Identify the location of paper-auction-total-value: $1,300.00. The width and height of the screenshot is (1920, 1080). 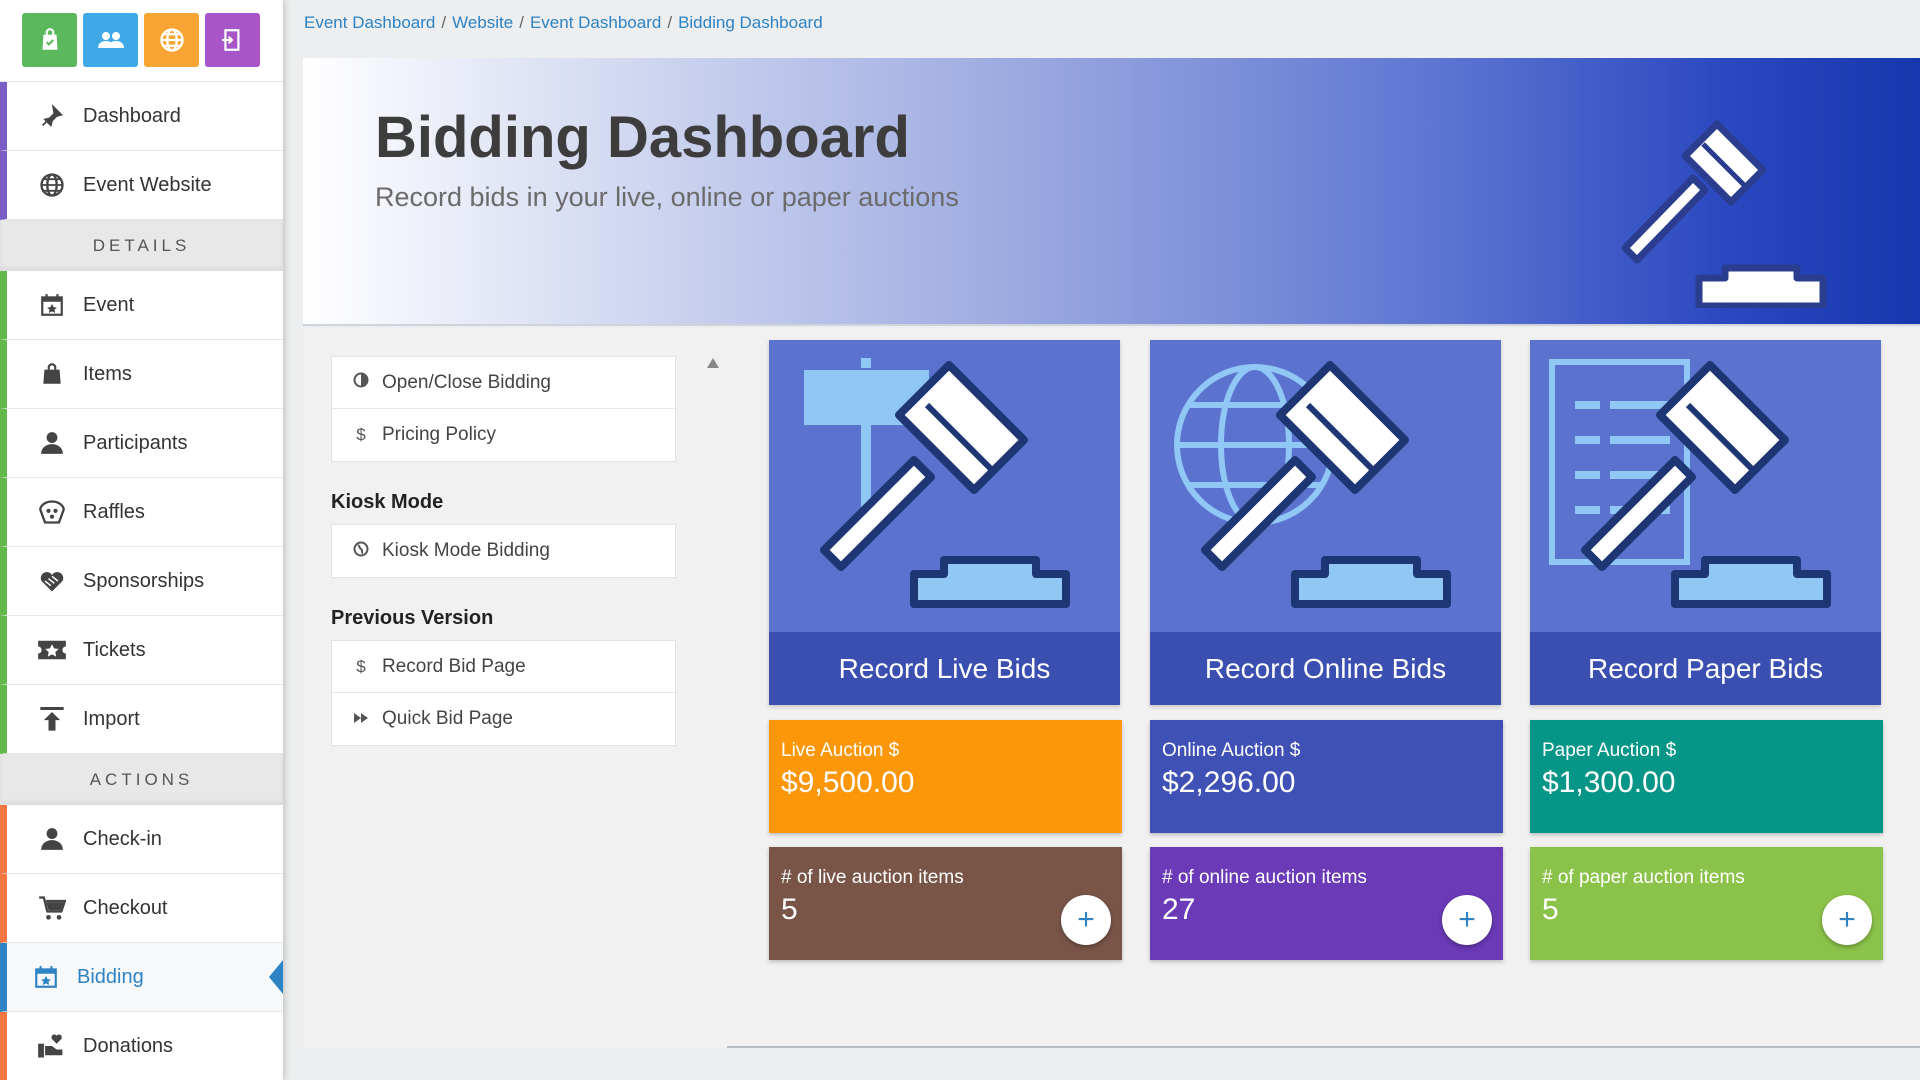
(1609, 782).